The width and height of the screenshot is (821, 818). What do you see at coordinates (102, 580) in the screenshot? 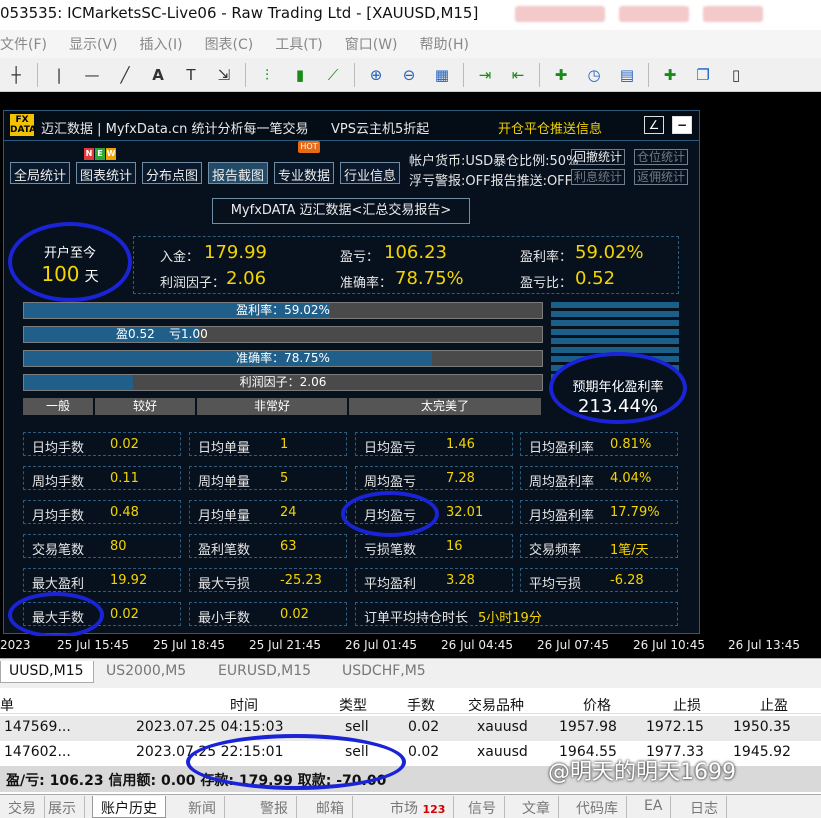
I see `stat-cell: 最大盈利 19.92` at bounding box center [102, 580].